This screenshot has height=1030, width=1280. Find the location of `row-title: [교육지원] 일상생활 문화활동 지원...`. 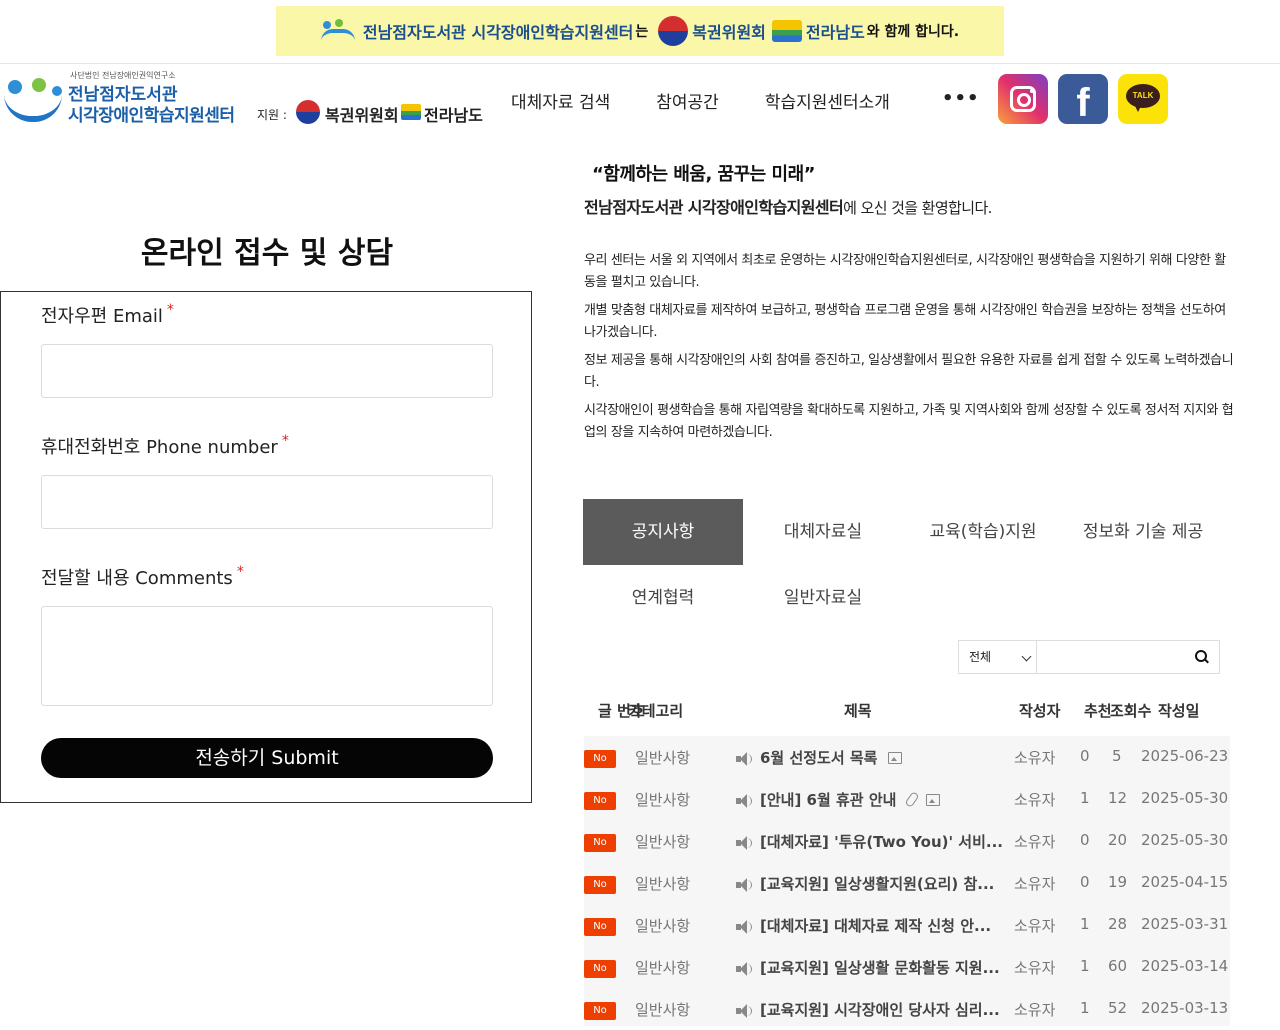

row-title: [교육지원] 일상생활 문화활동 지원... is located at coordinates (880, 967).